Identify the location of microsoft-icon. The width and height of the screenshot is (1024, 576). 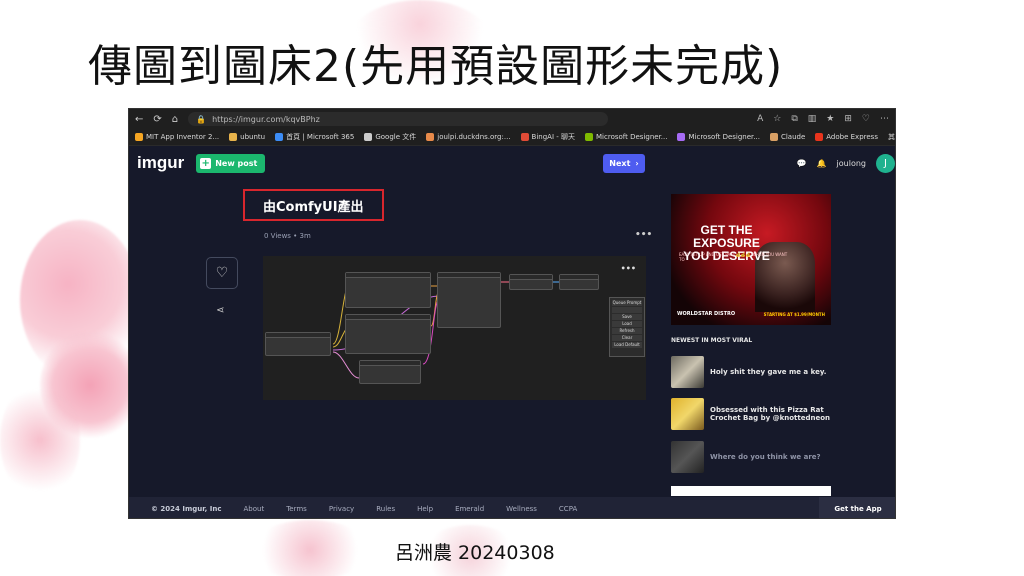
(589, 137).